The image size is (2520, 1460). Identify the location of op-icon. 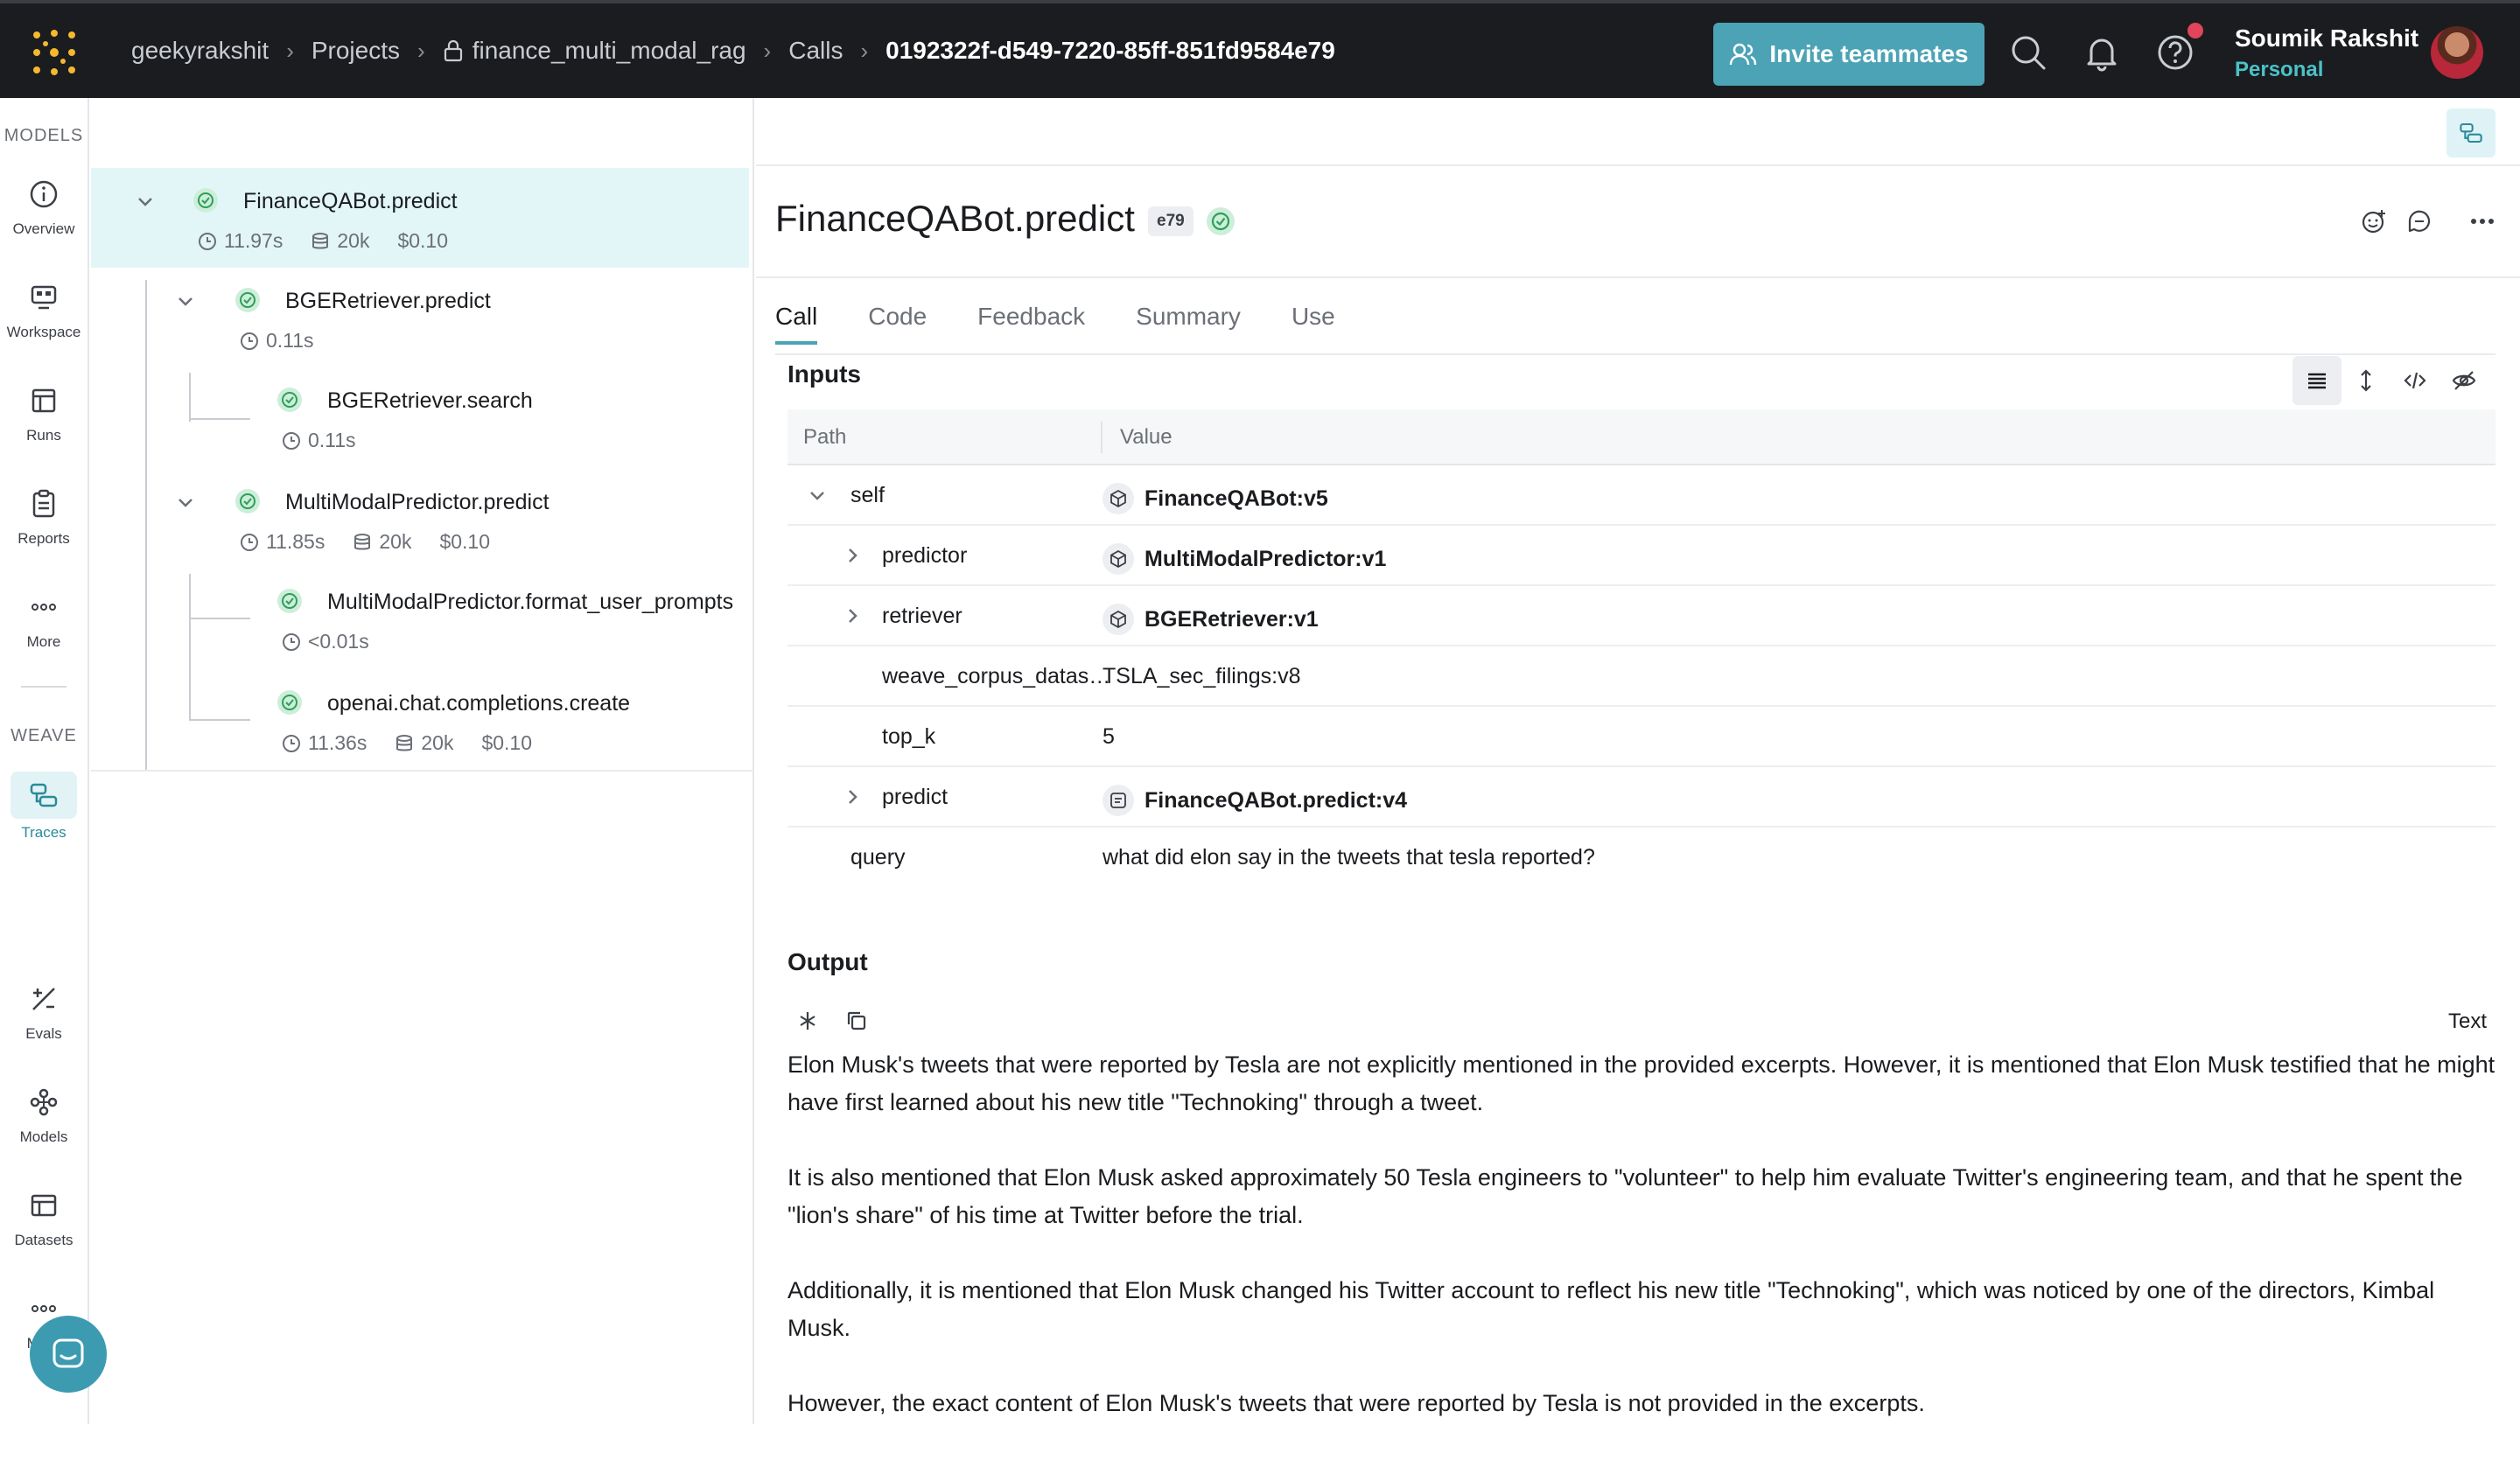
(1118, 801).